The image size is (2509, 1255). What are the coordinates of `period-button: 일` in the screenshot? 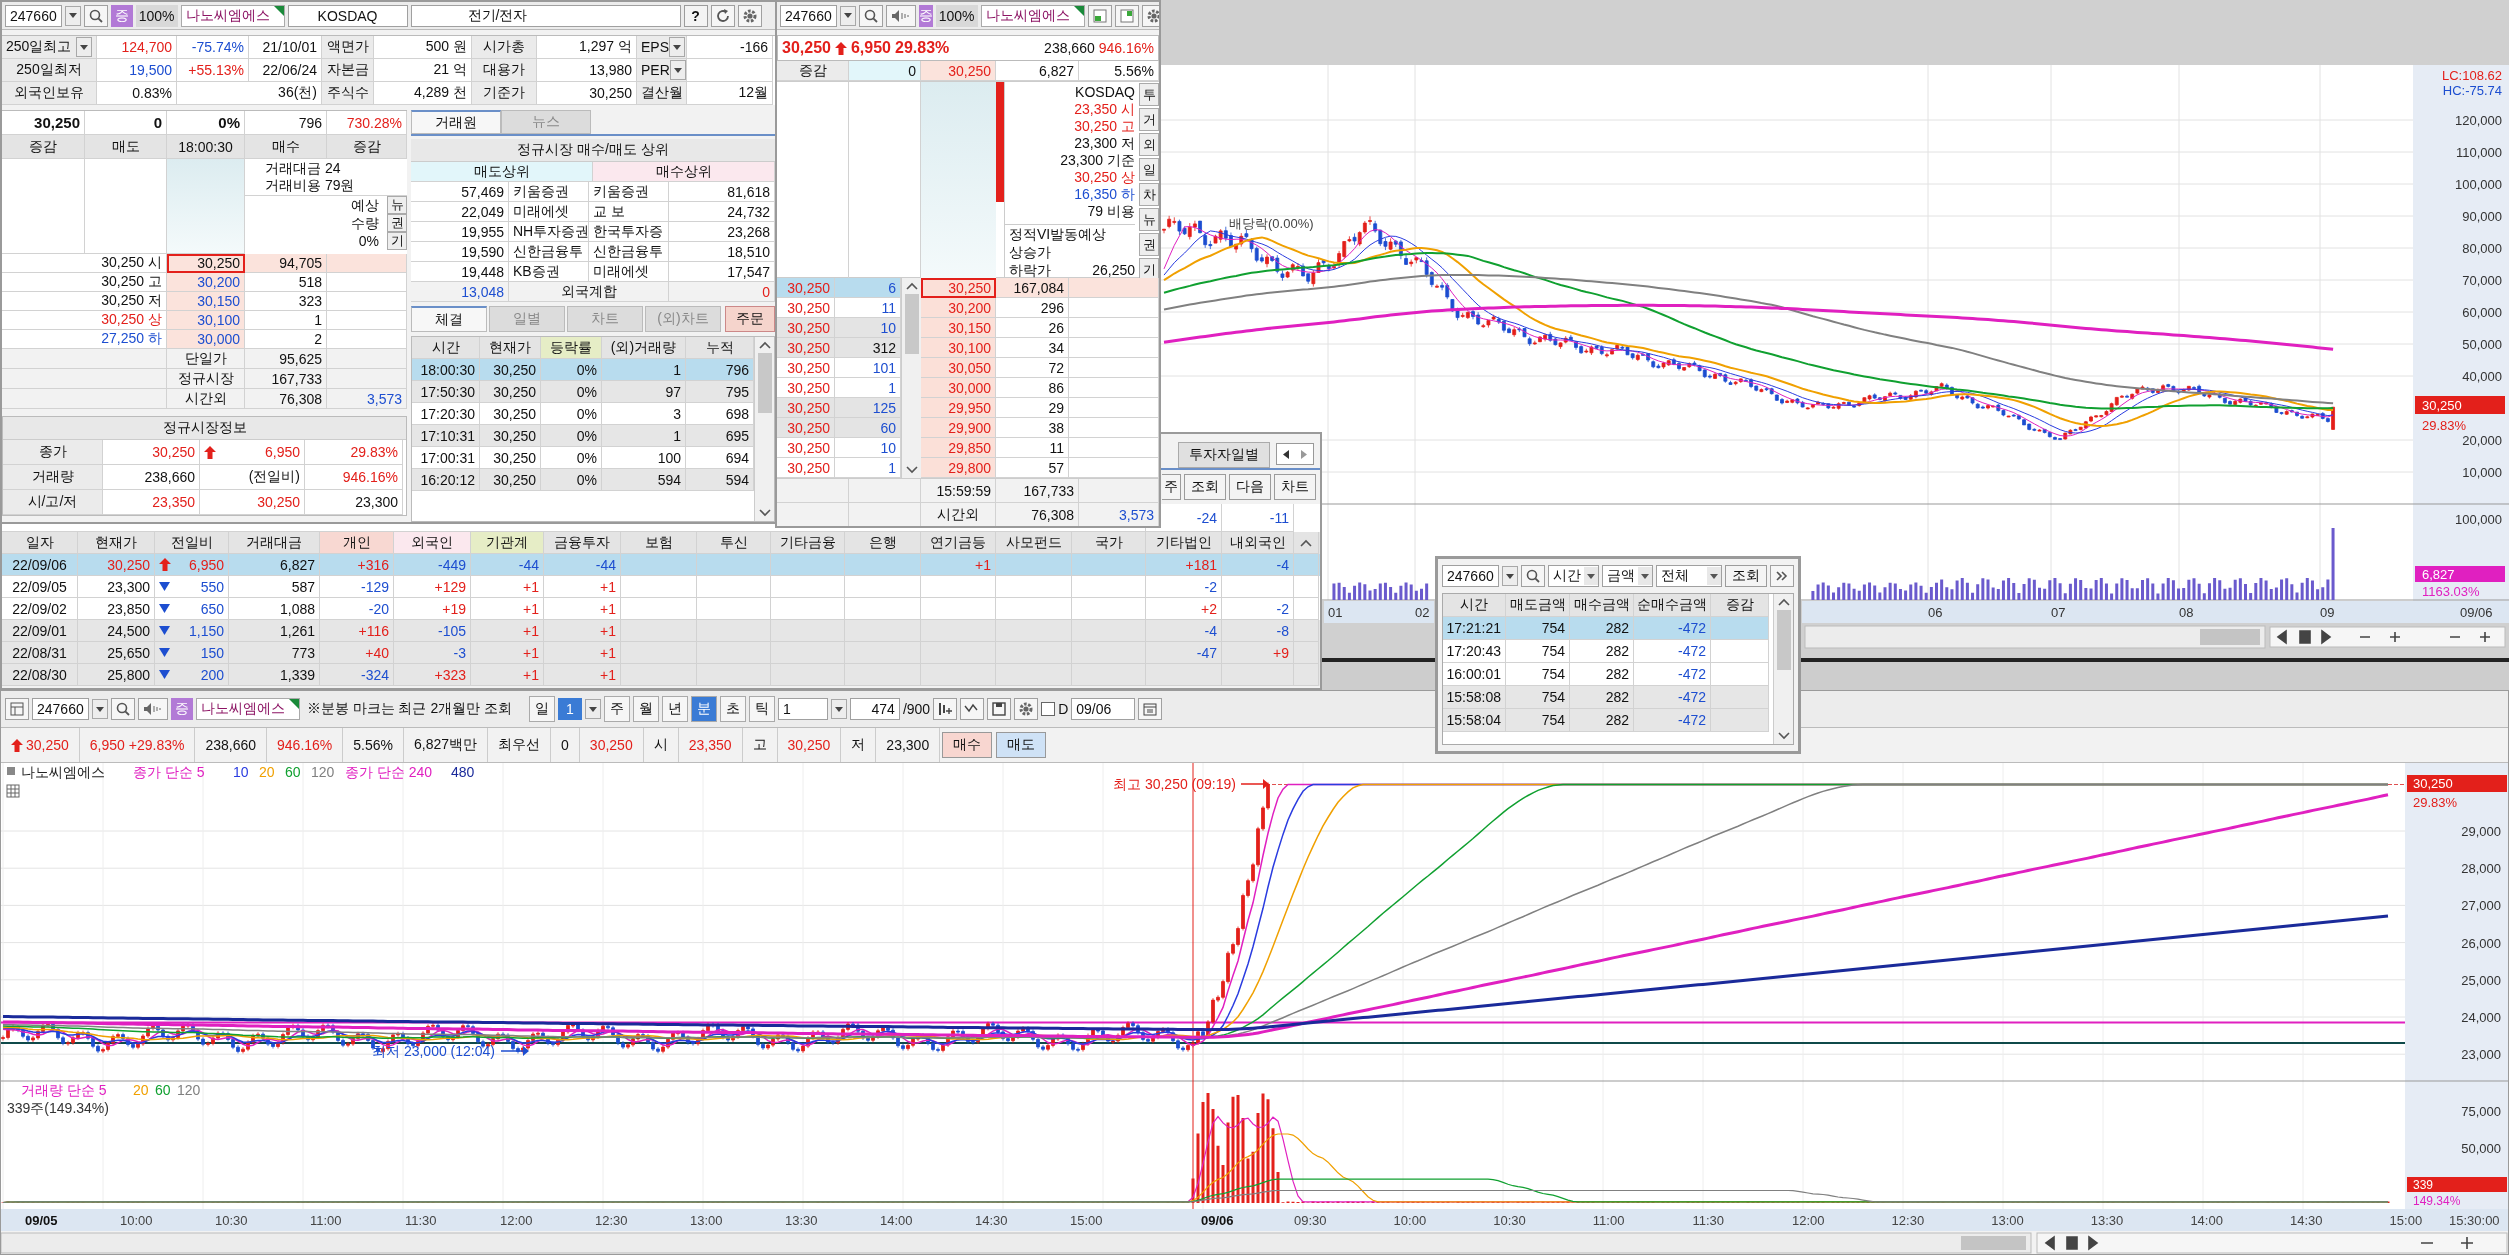 It's located at (542, 709).